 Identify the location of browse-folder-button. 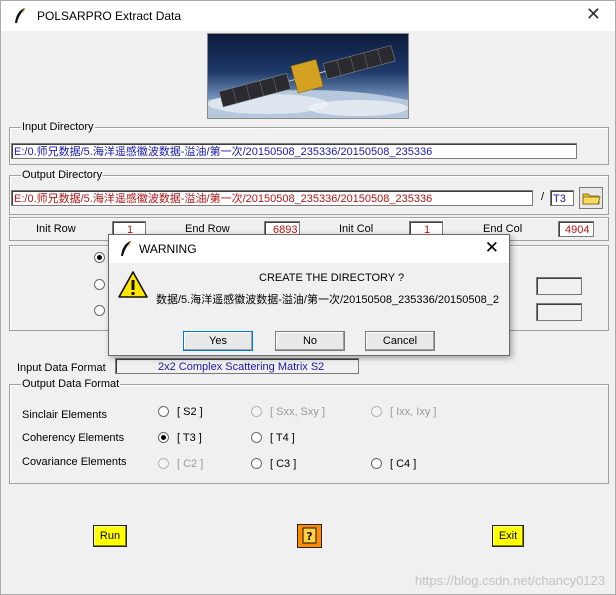
(591, 198).